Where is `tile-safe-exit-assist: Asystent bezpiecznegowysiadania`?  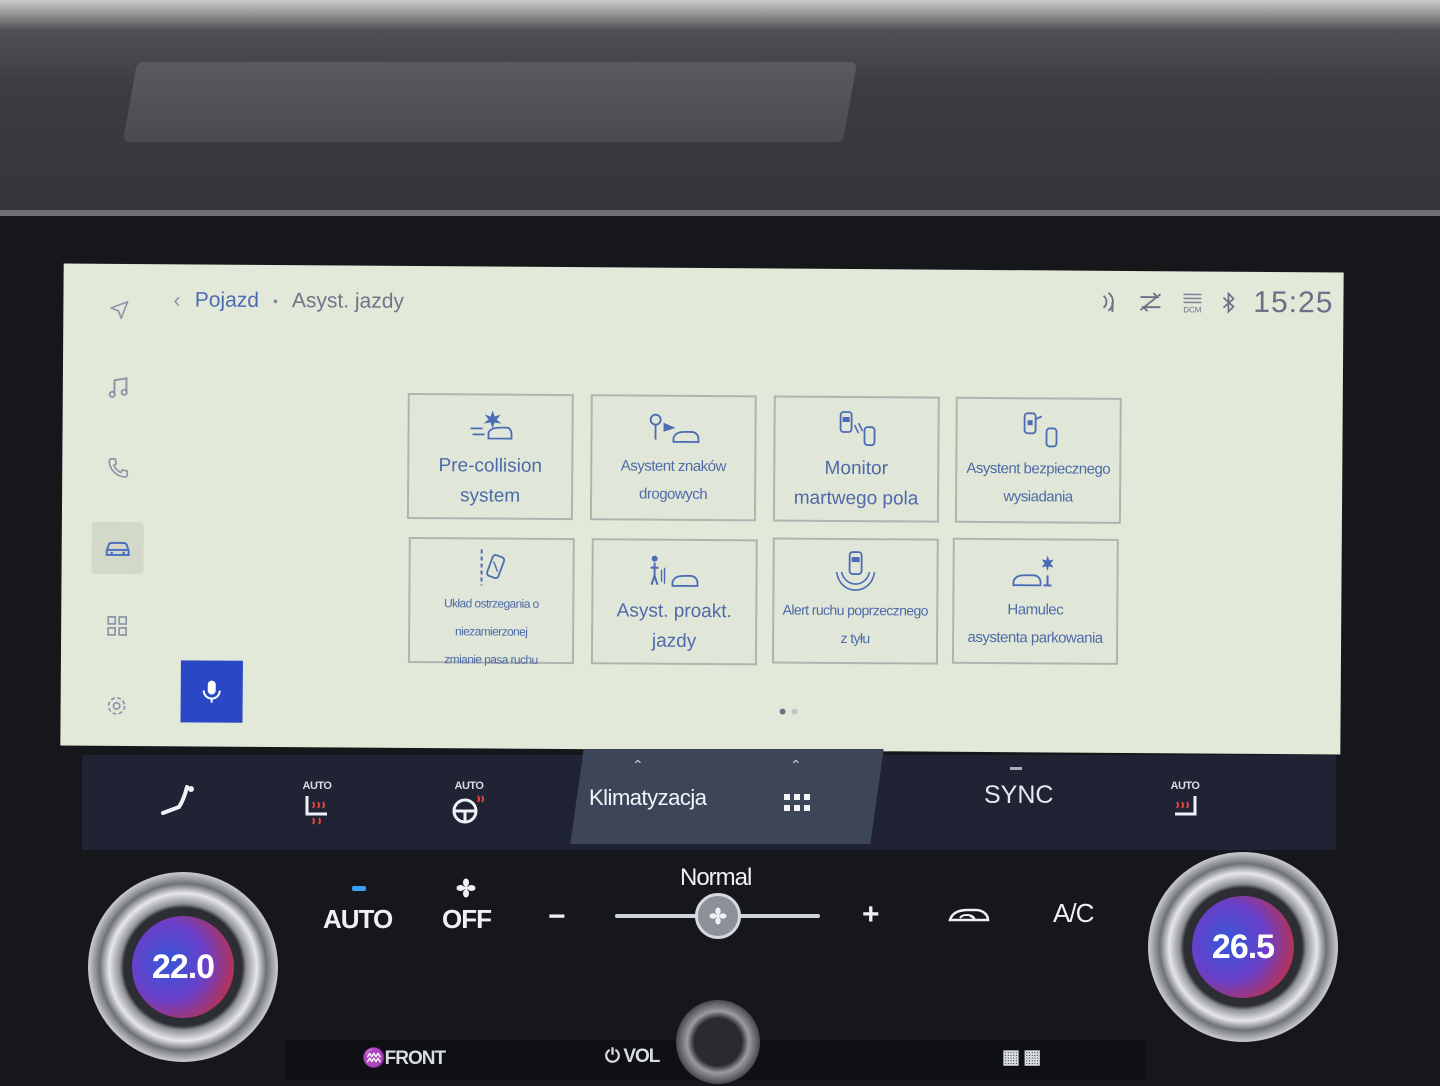
tile-safe-exit-assist: Asystent bezpiecznegowysiadania is located at coordinates (1038, 460).